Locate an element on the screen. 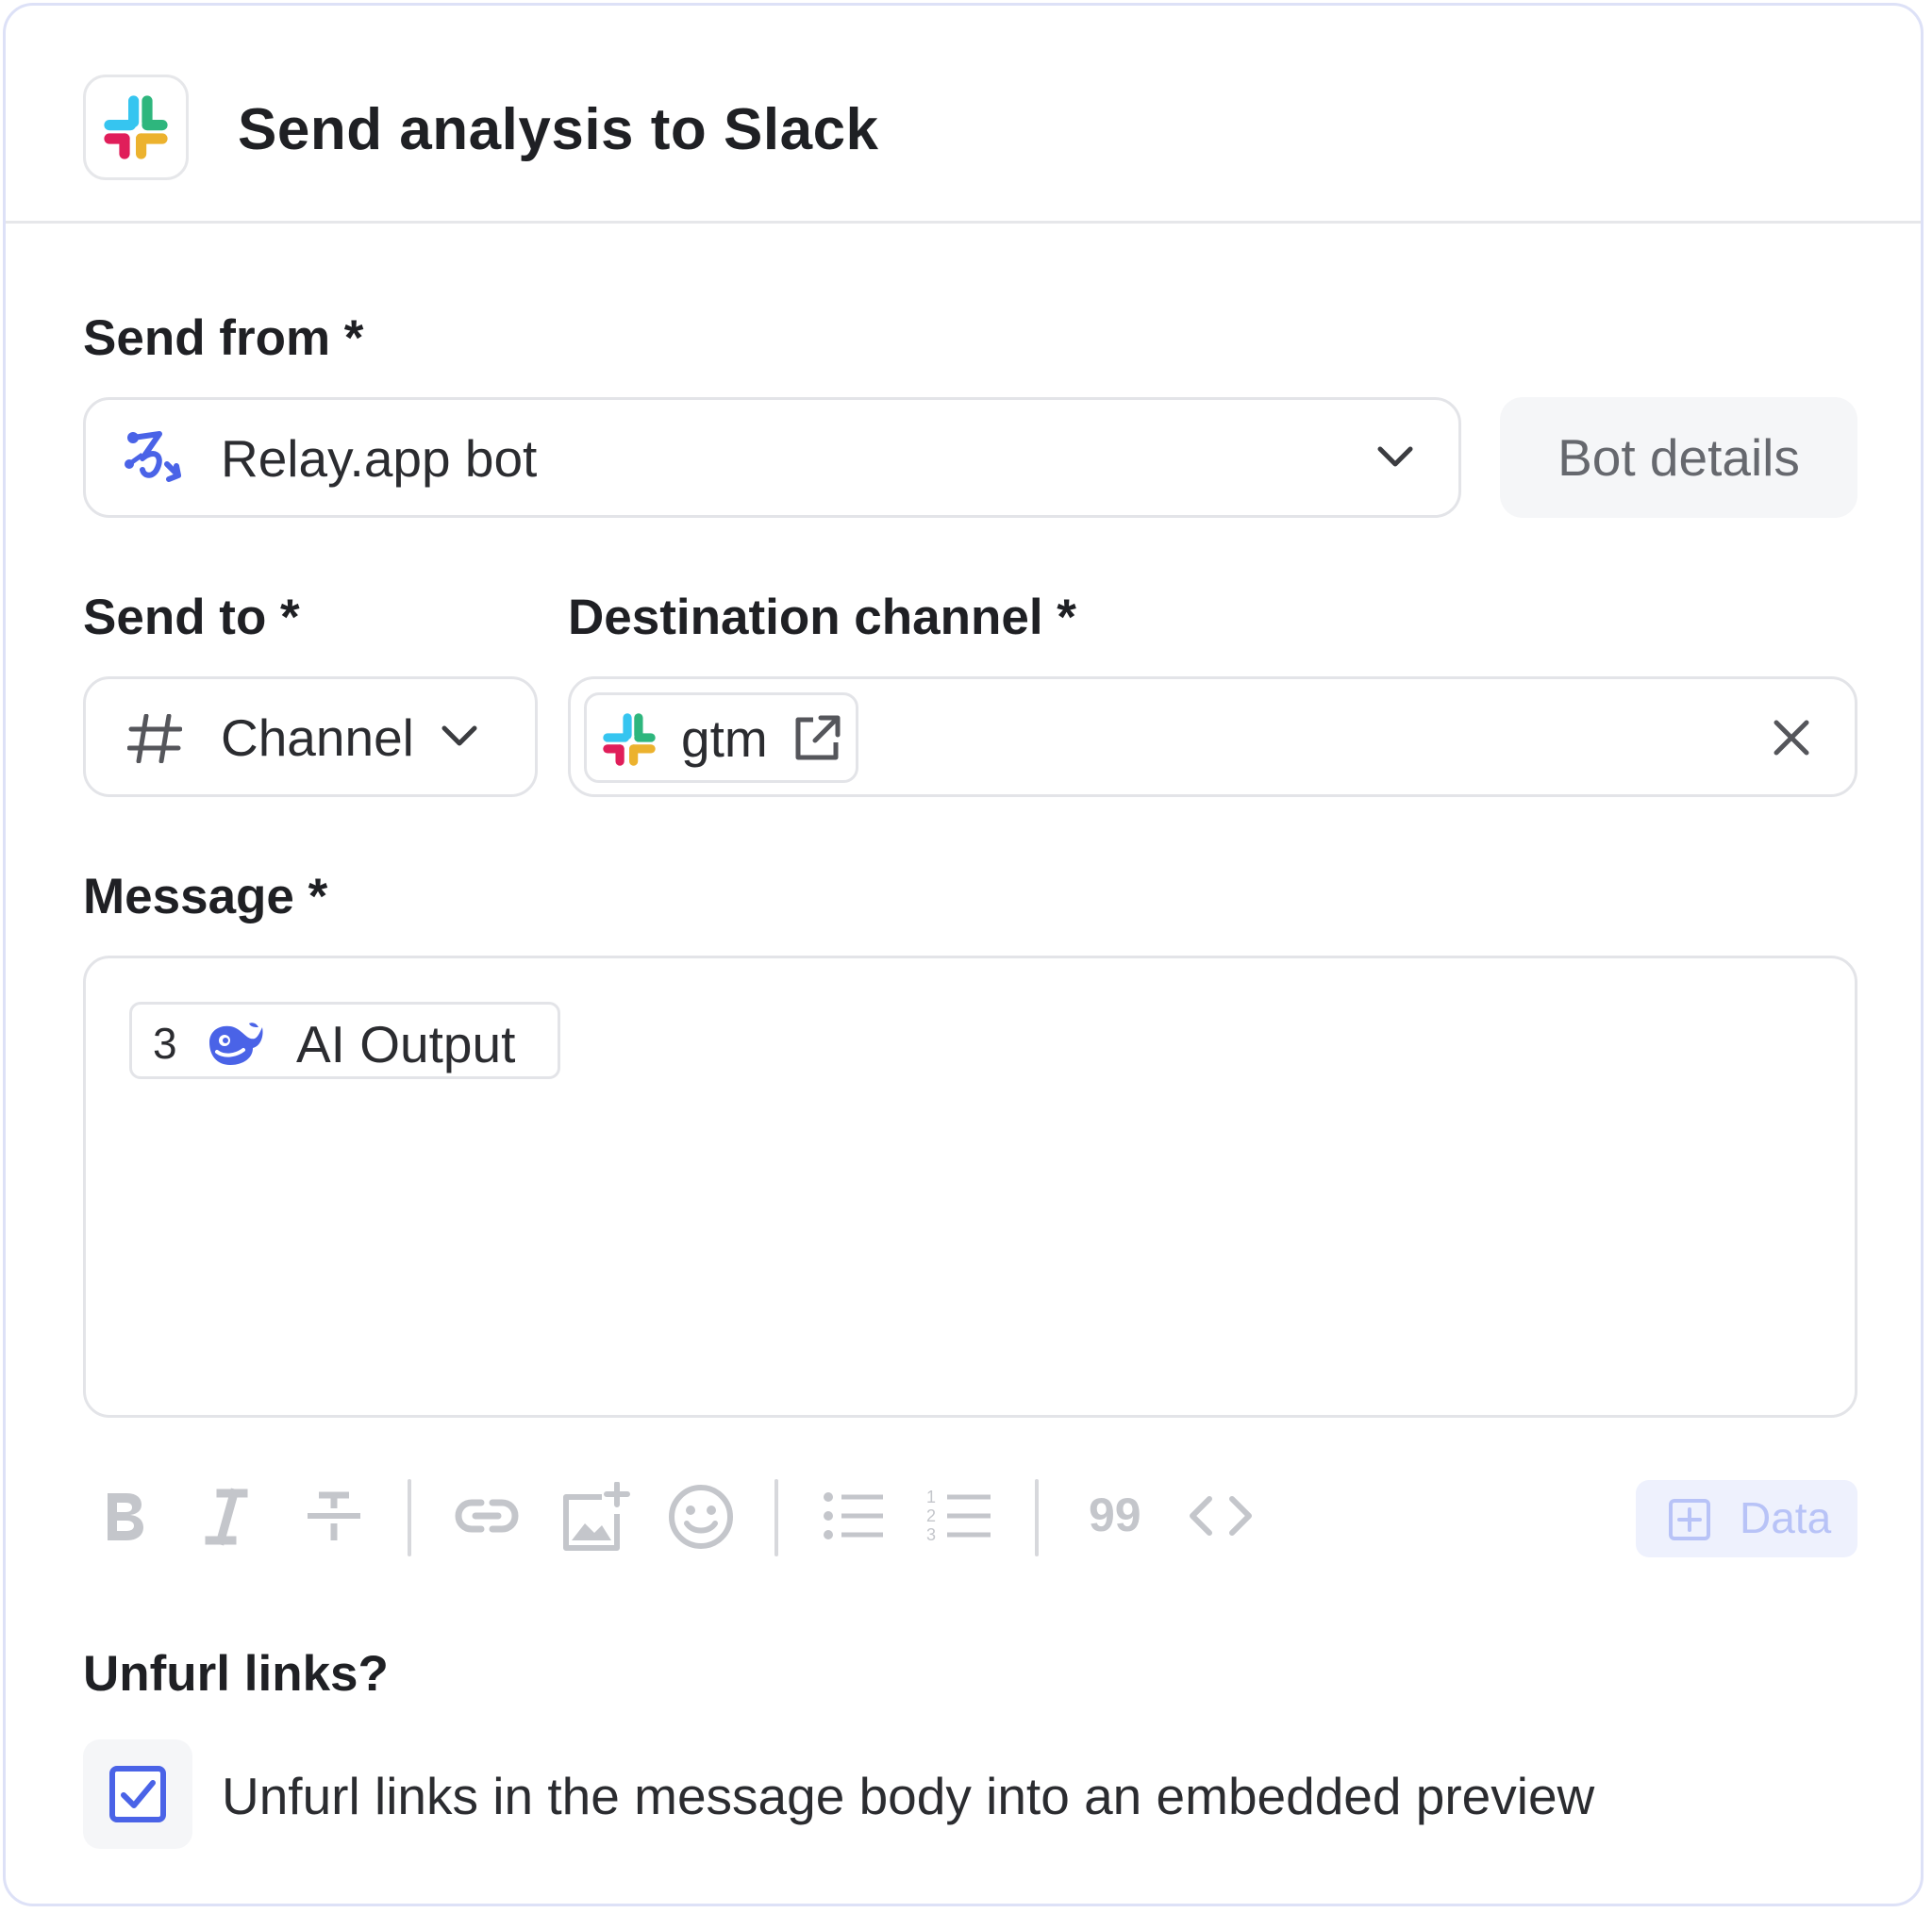  numbered-list-icon: 1 2 3 is located at coordinates (959, 1518).